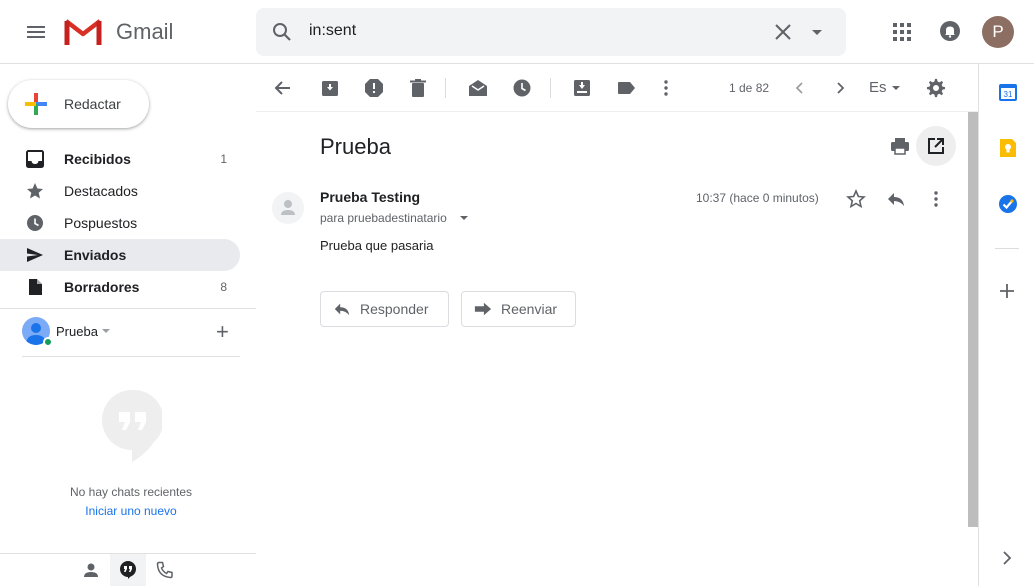 The image size is (1034, 586). Describe the element at coordinates (101, 223) in the screenshot. I see `sidebar-item-label: Pospuestos` at that location.